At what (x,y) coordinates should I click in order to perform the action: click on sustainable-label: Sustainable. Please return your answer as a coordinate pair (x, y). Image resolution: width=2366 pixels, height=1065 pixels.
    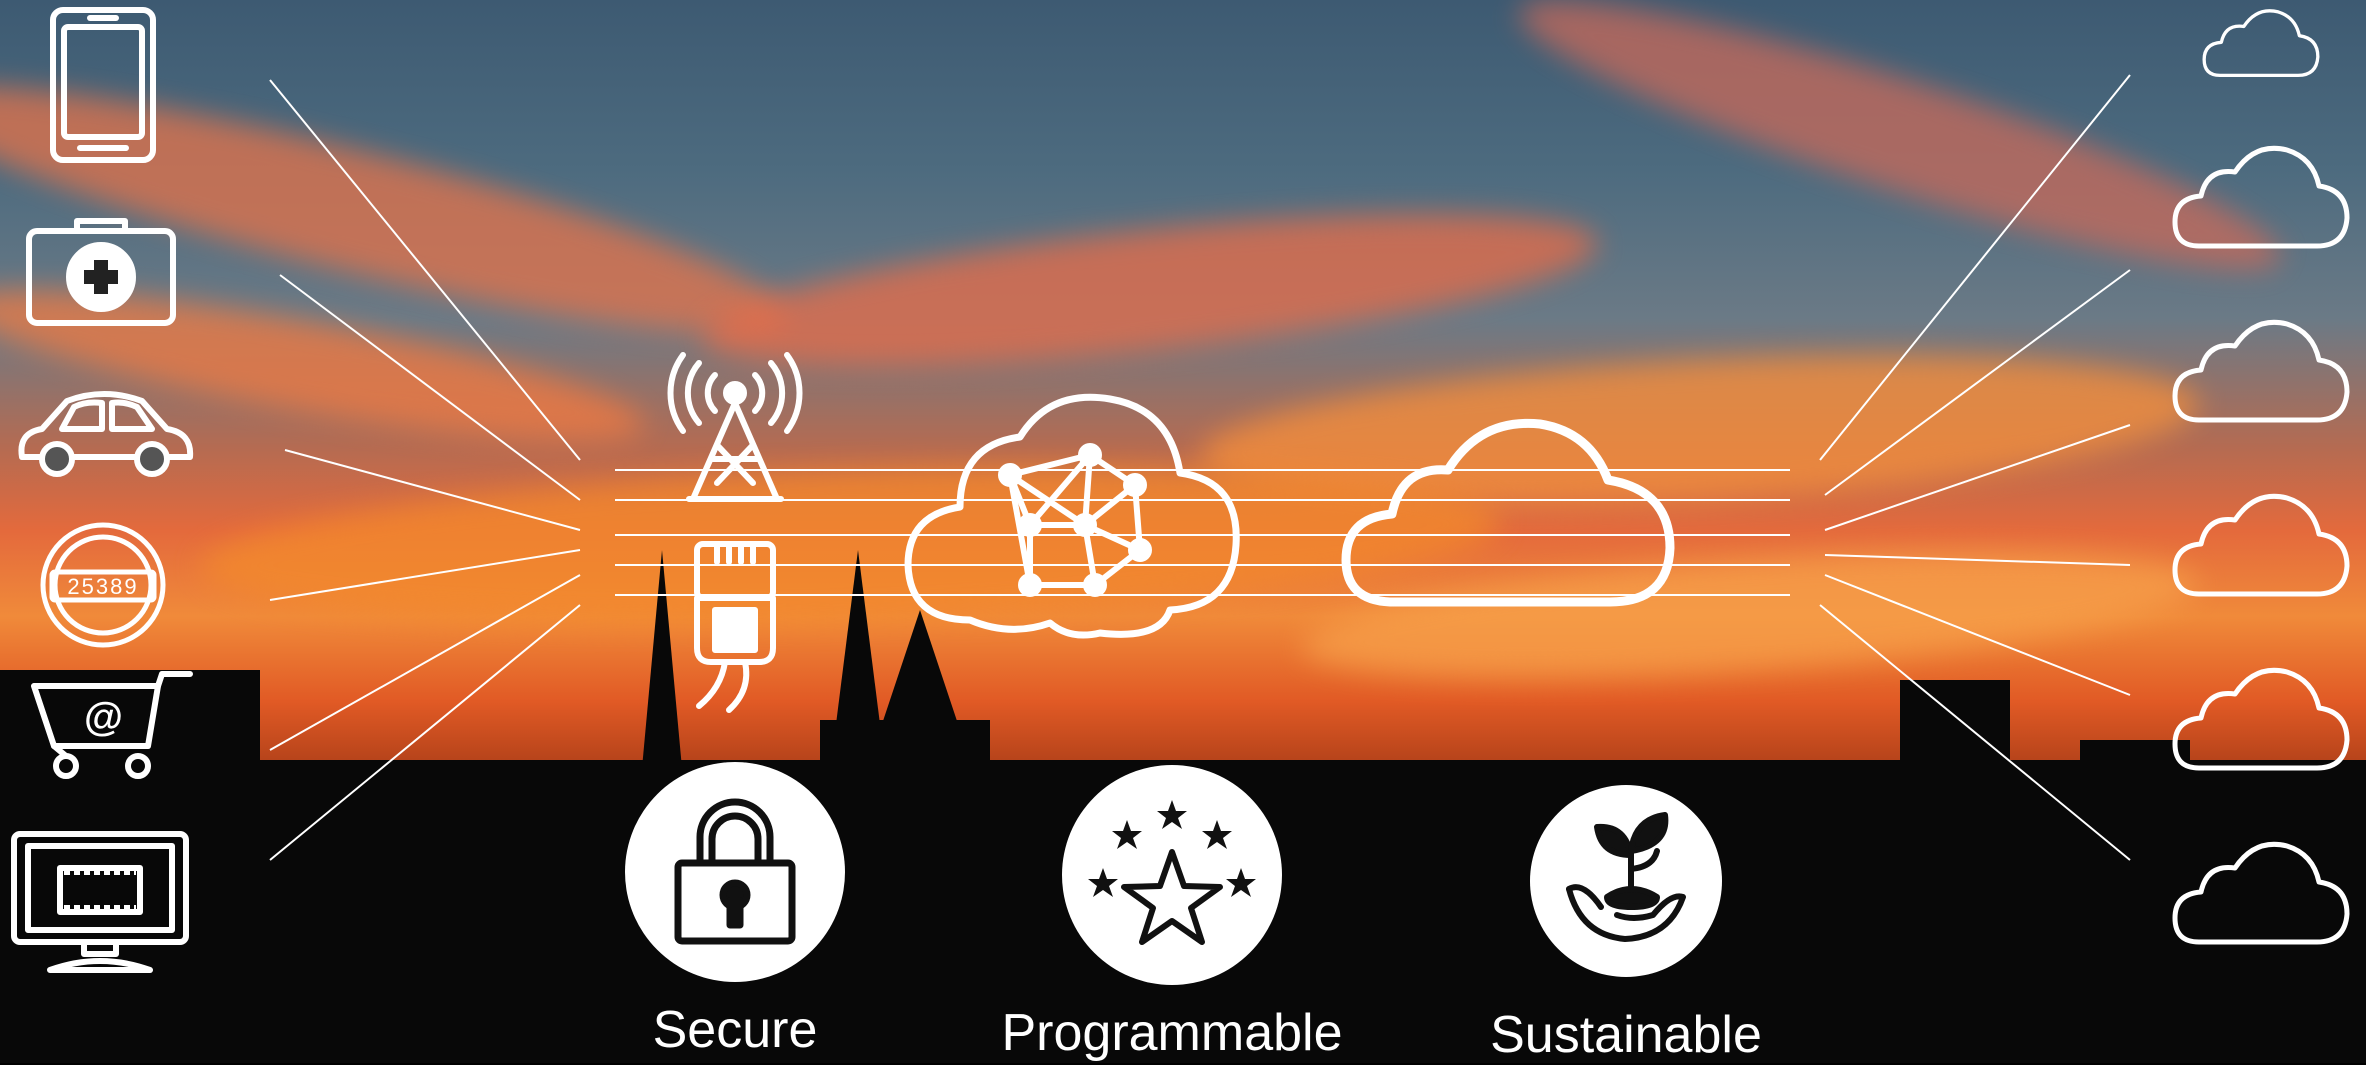
    Looking at the image, I should click on (1626, 1035).